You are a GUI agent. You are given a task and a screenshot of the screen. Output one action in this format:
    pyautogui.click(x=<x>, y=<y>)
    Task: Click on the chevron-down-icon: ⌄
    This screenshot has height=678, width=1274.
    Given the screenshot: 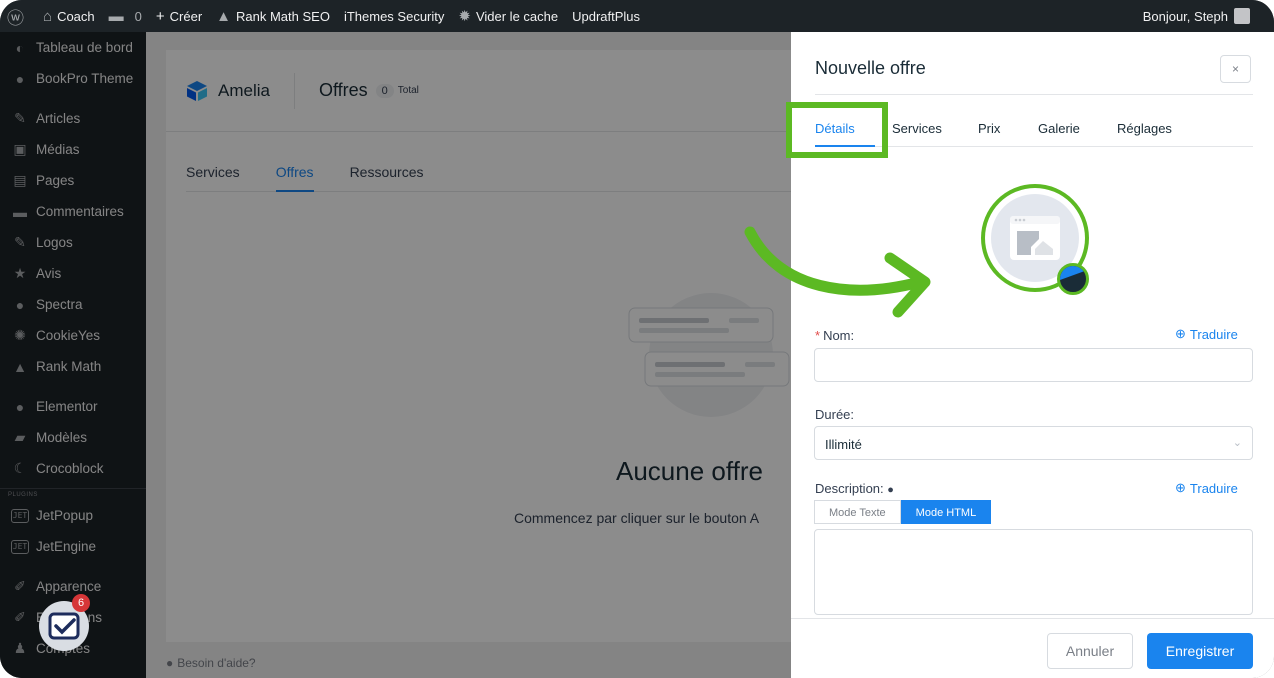 What is the action you would take?
    pyautogui.click(x=1237, y=443)
    